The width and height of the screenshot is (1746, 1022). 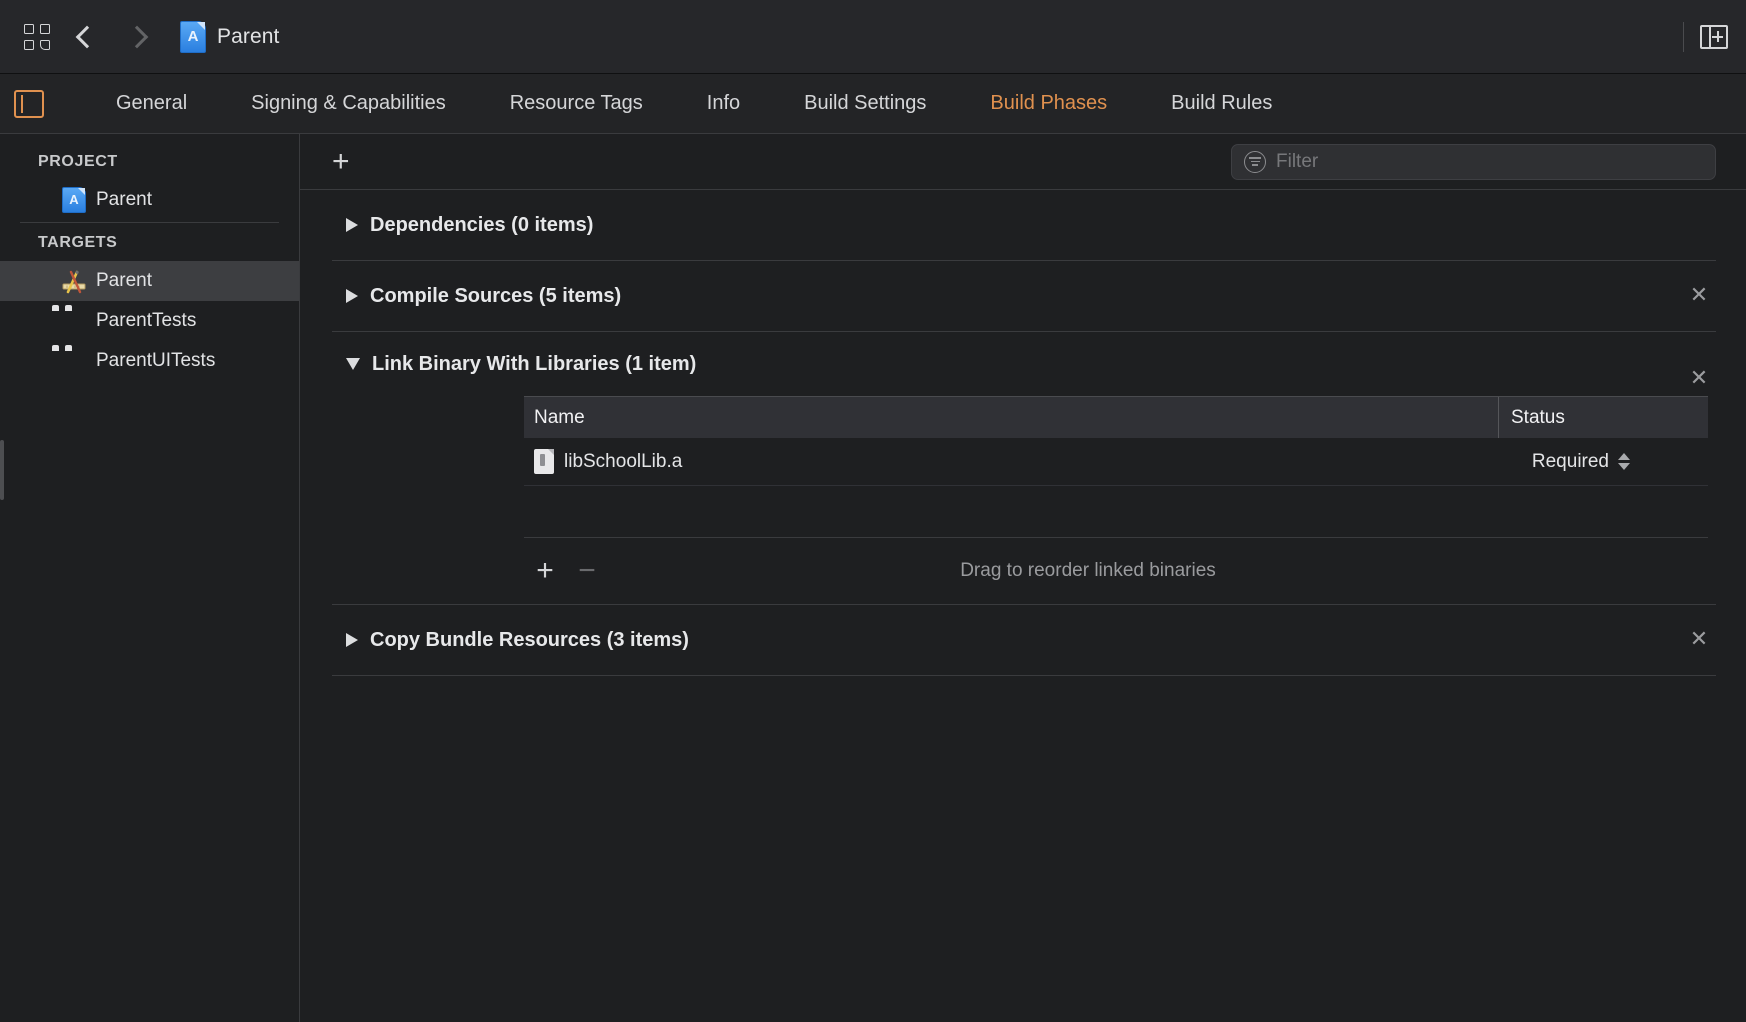 I want to click on table-header-row: Name Status, so click(x=1116, y=417).